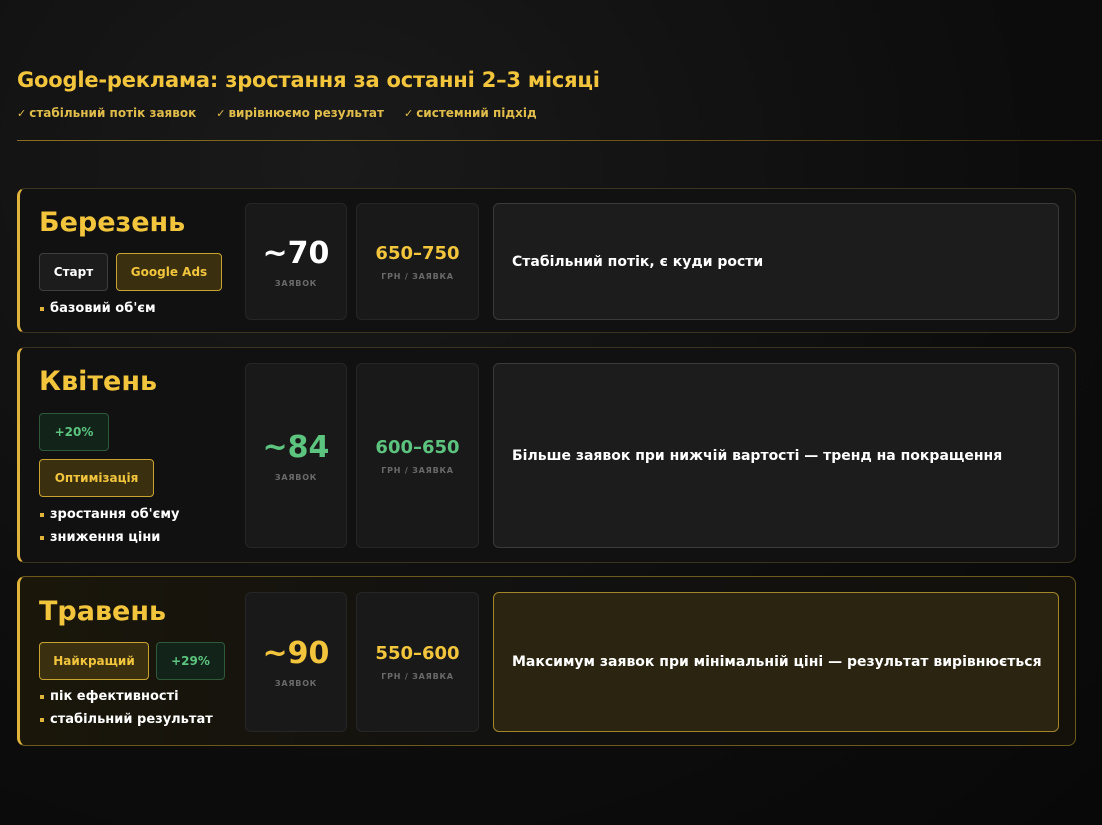 The image size is (1102, 825). What do you see at coordinates (559, 140) in the screenshot?
I see `header-divider` at bounding box center [559, 140].